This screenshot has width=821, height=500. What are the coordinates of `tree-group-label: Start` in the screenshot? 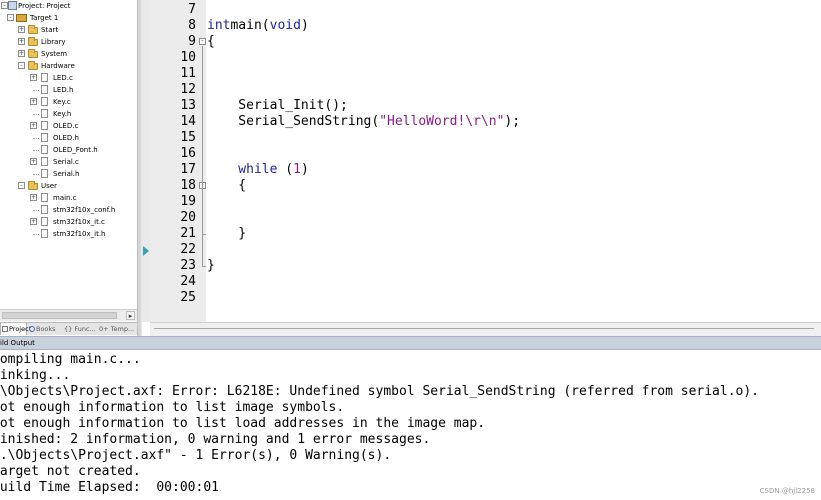 It's located at (50, 30).